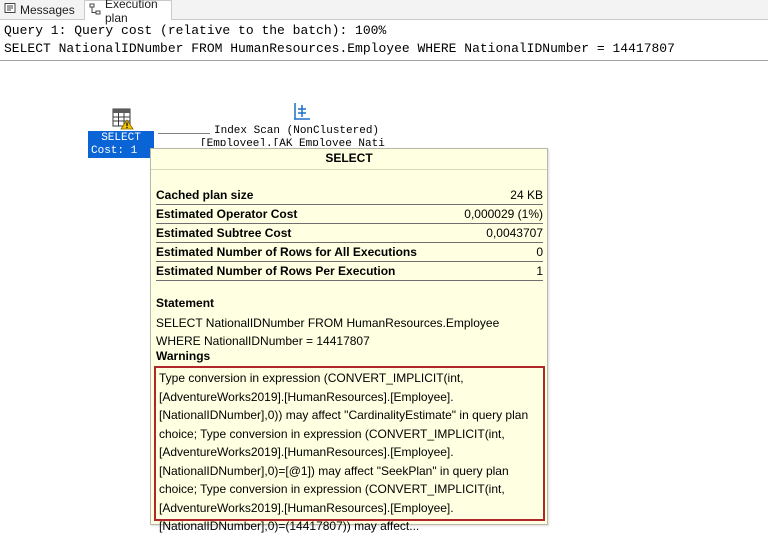 Image resolution: width=768 pixels, height=541 pixels. I want to click on tooltip-title-divider, so click(349, 169).